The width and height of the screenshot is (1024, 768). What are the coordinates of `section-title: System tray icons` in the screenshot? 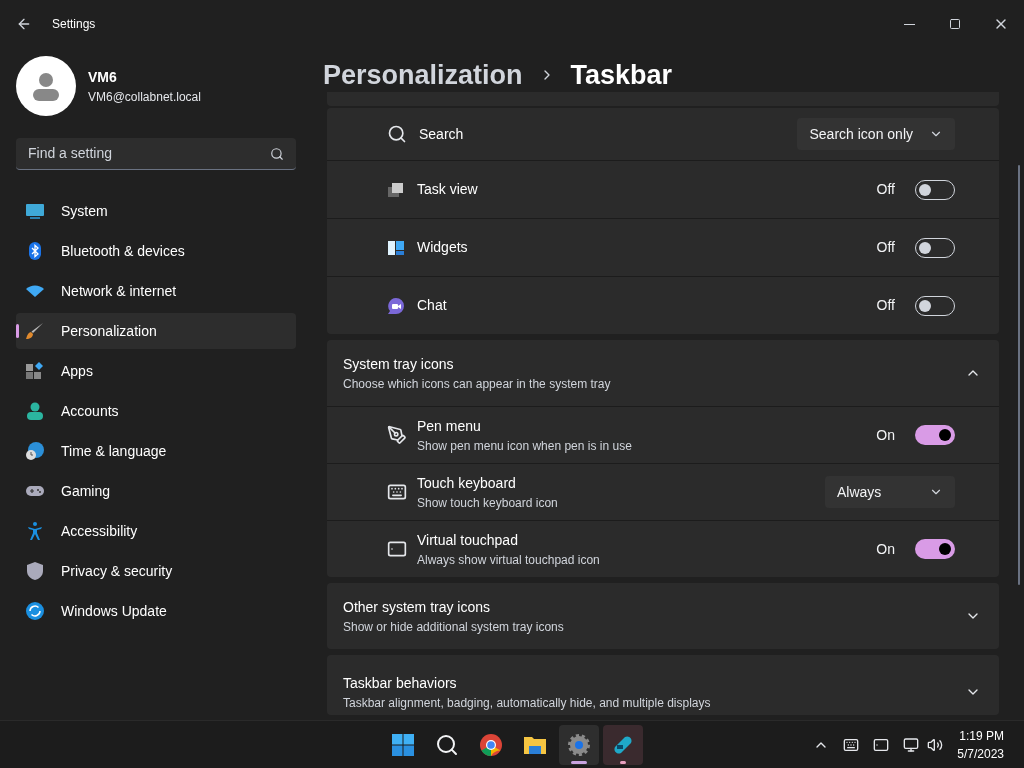 It's located at (399, 364).